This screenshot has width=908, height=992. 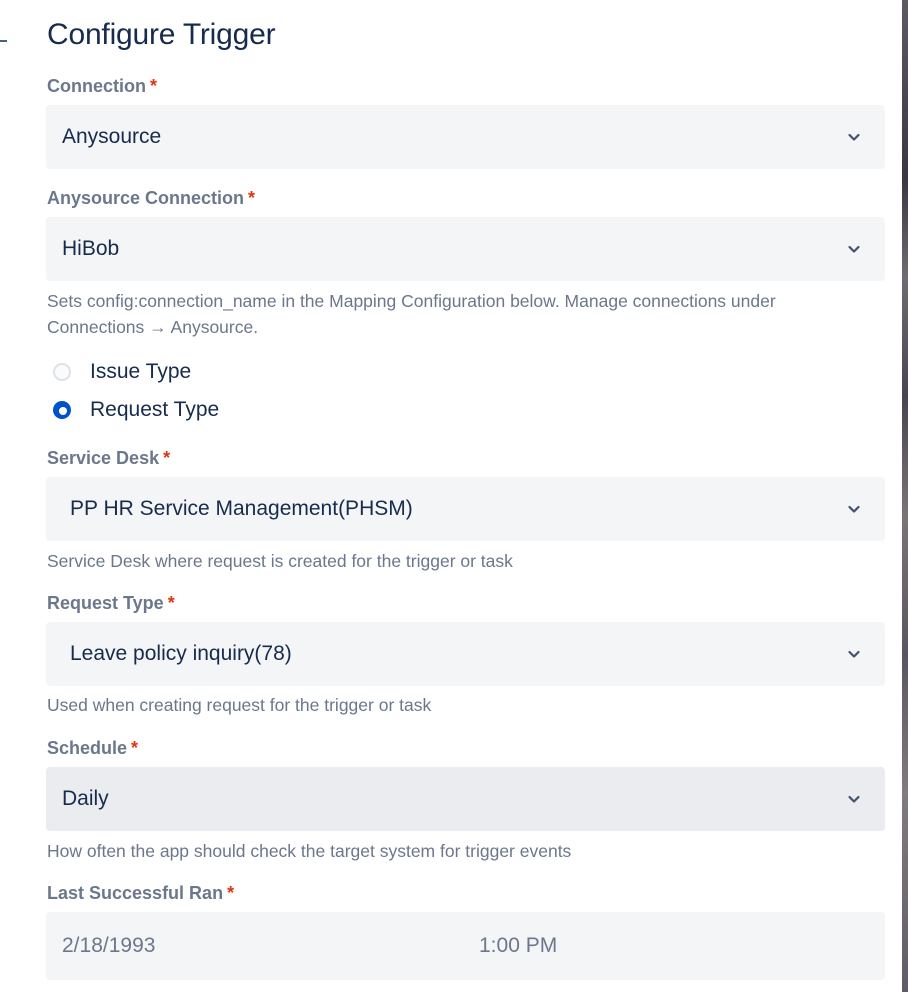 I want to click on service-desk-select: PP HR Service Management(PHSM), so click(x=465, y=509).